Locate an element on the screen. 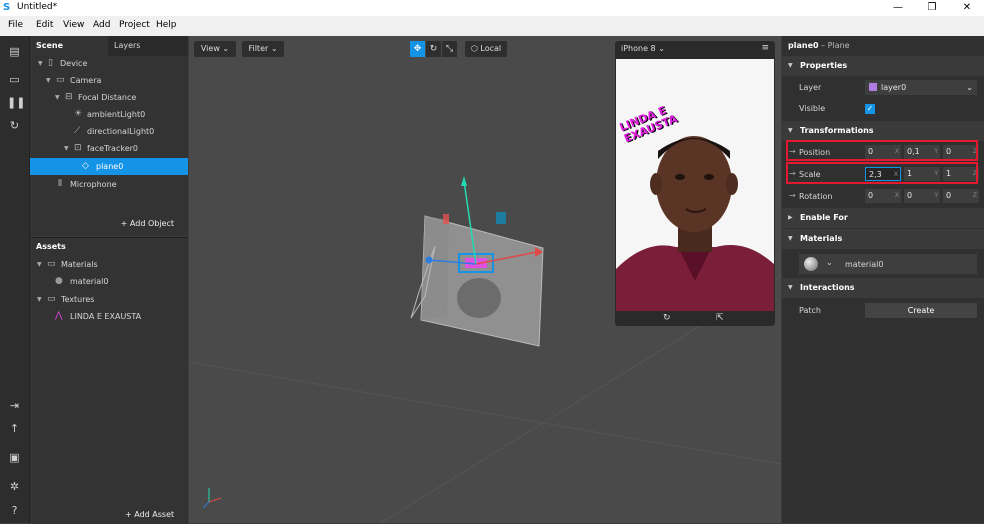 This screenshot has height=524, width=984. upload-icon: ↑ is located at coordinates (14, 428).